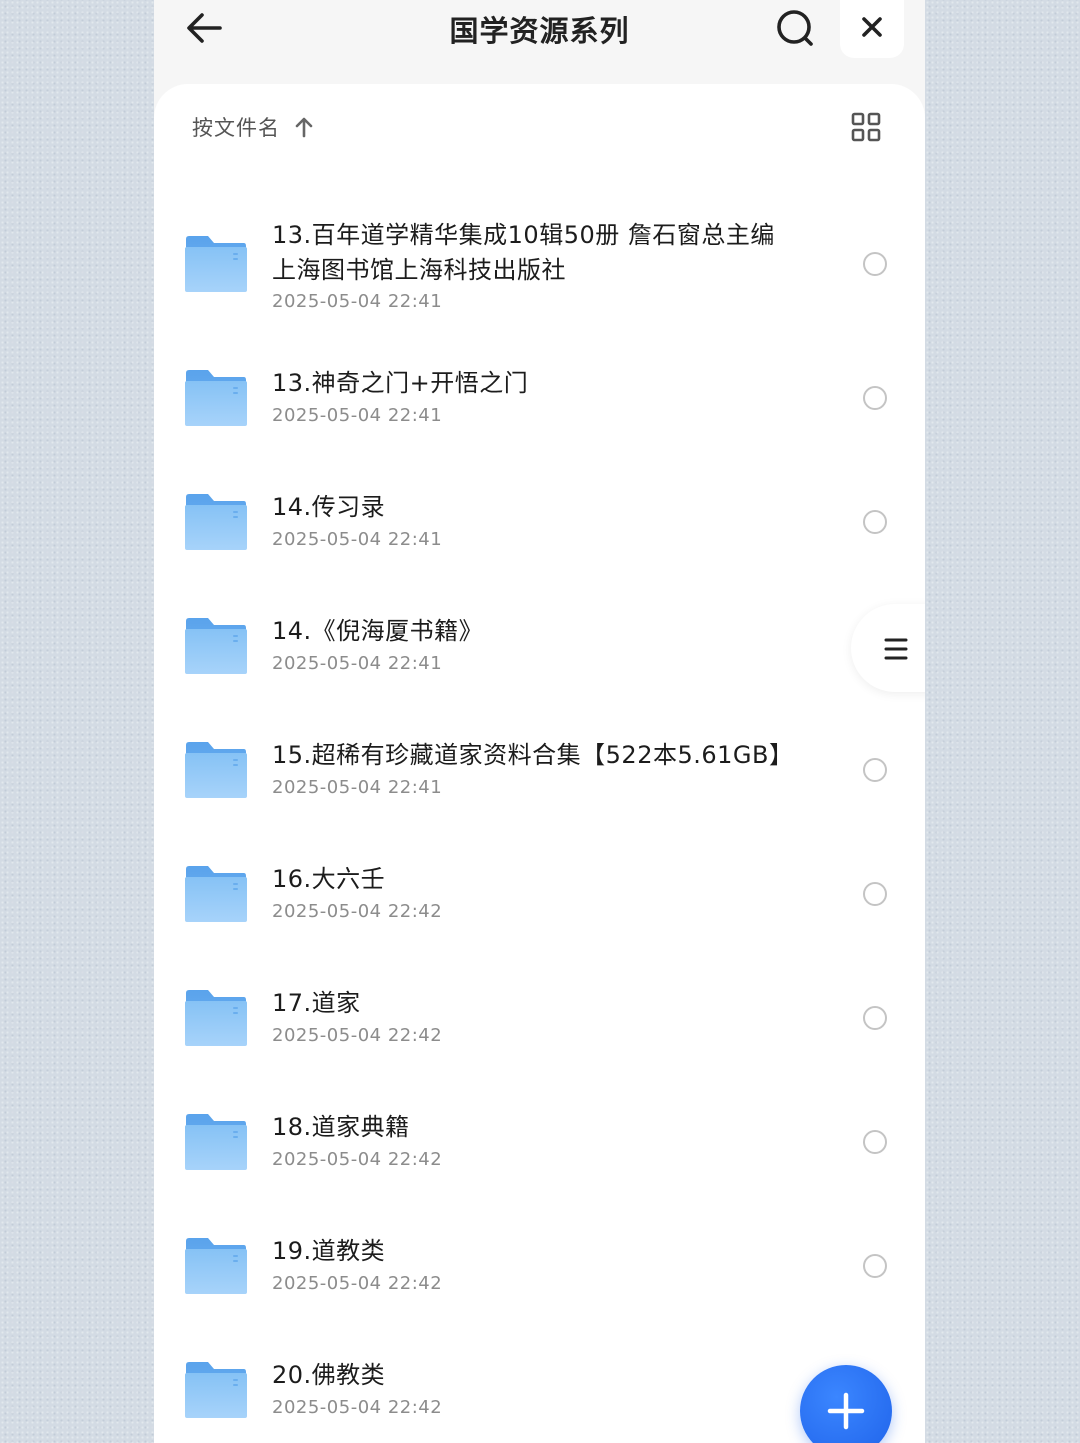 Image resolution: width=1080 pixels, height=1443 pixels. I want to click on folder-item: 13.神奇之门+开悟之门 2025-05-04 22:41, so click(539, 400).